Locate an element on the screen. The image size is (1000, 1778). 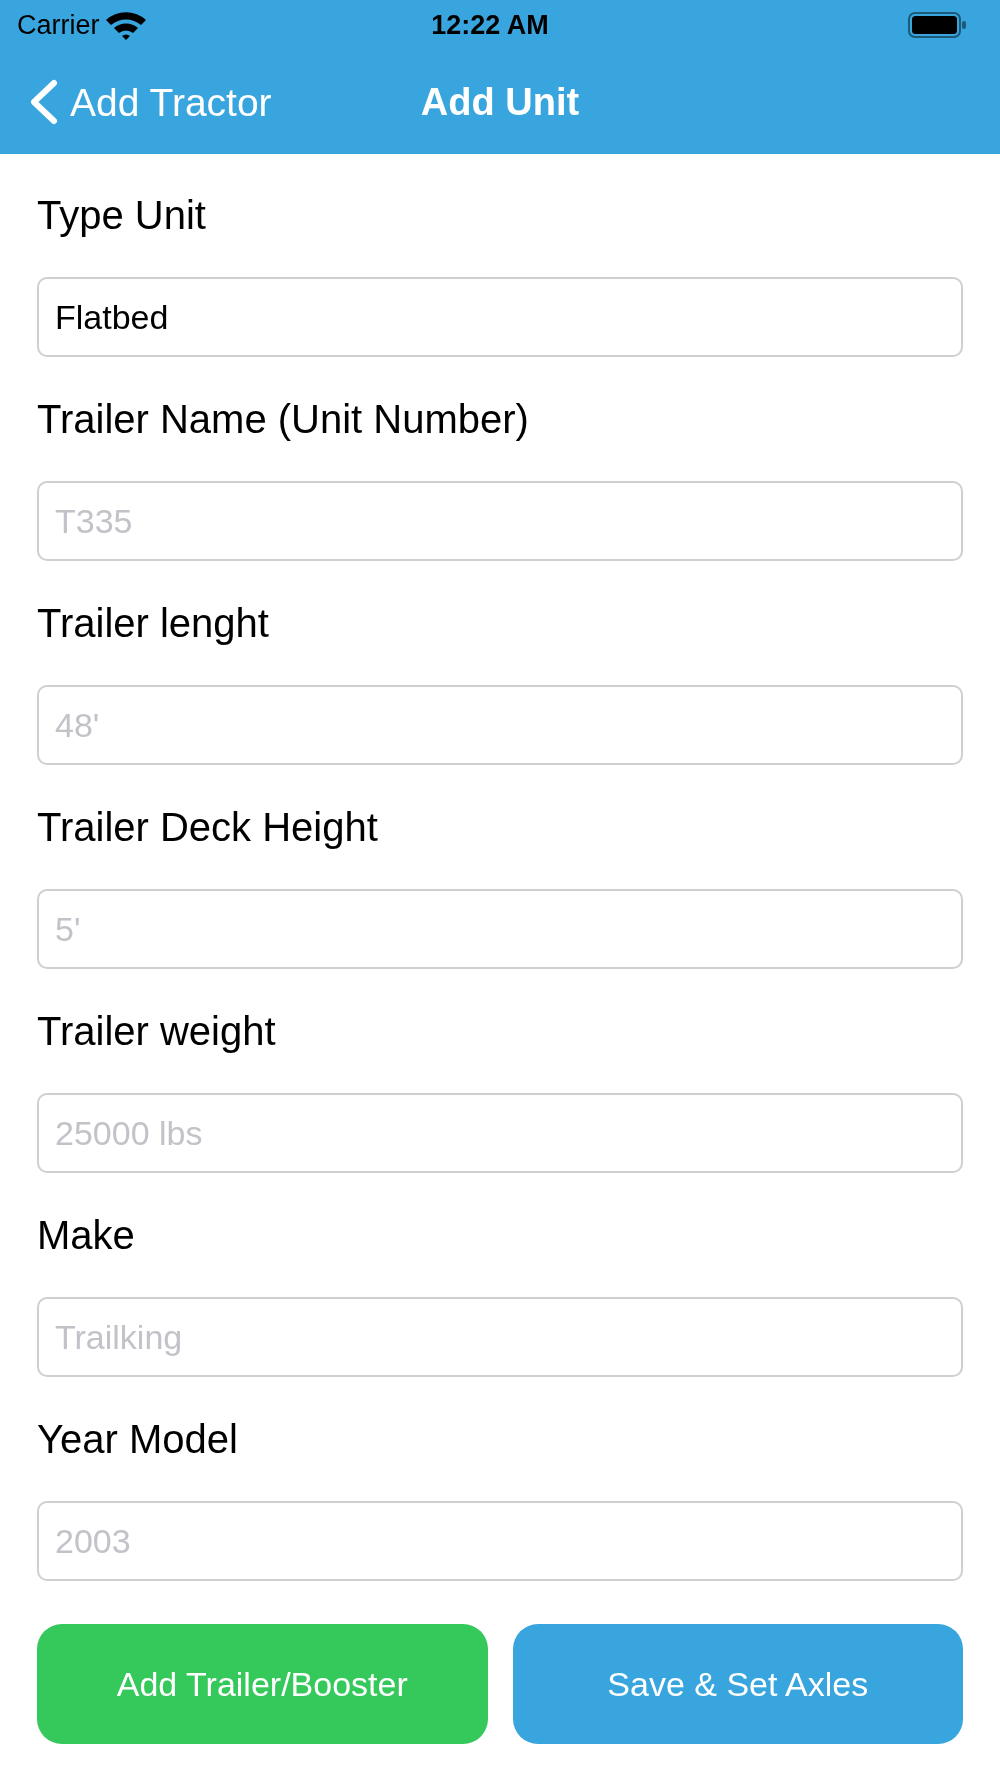
input-field: Flatbed is located at coordinates (500, 317).